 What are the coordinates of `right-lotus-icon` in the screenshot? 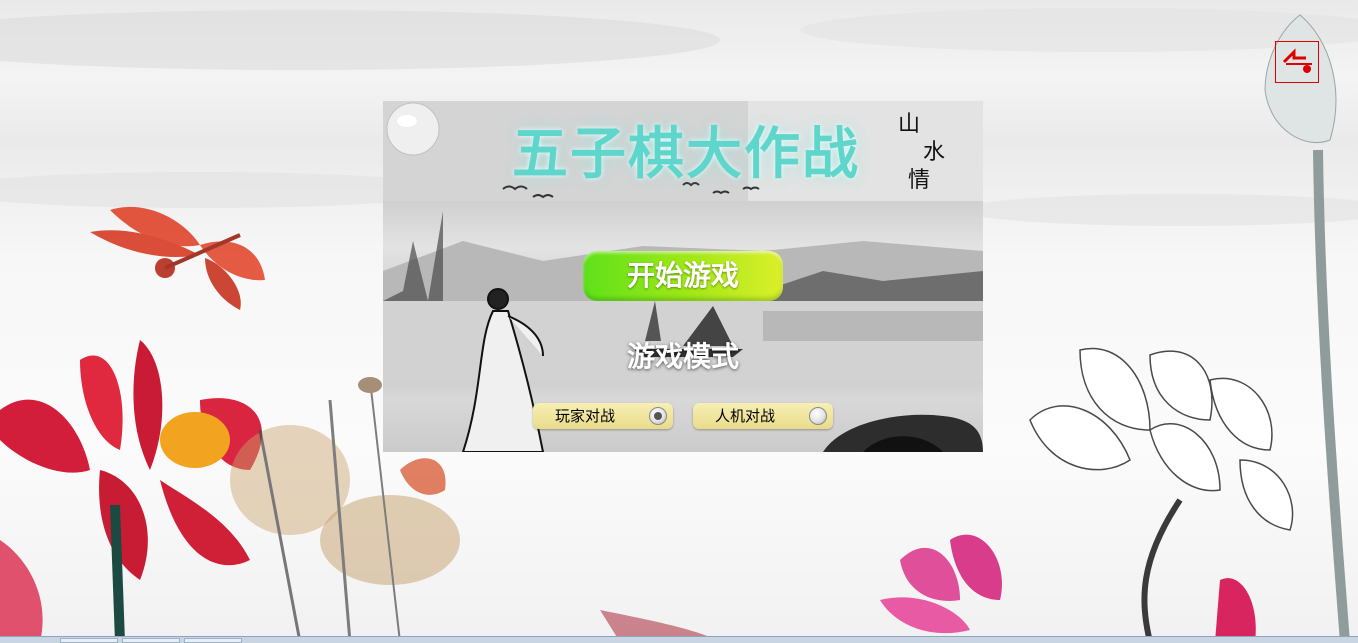 It's located at (1161, 494).